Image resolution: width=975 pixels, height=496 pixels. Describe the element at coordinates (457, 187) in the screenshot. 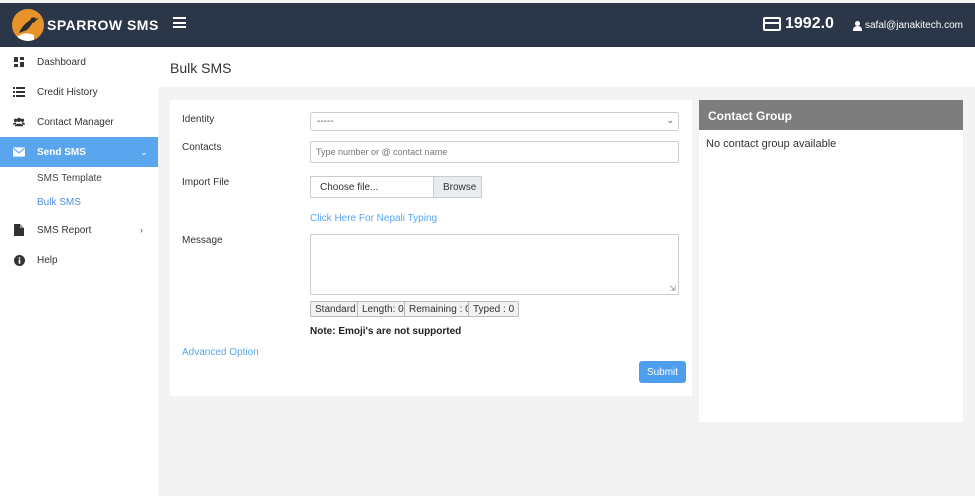

I see `browse-button: Browse` at that location.